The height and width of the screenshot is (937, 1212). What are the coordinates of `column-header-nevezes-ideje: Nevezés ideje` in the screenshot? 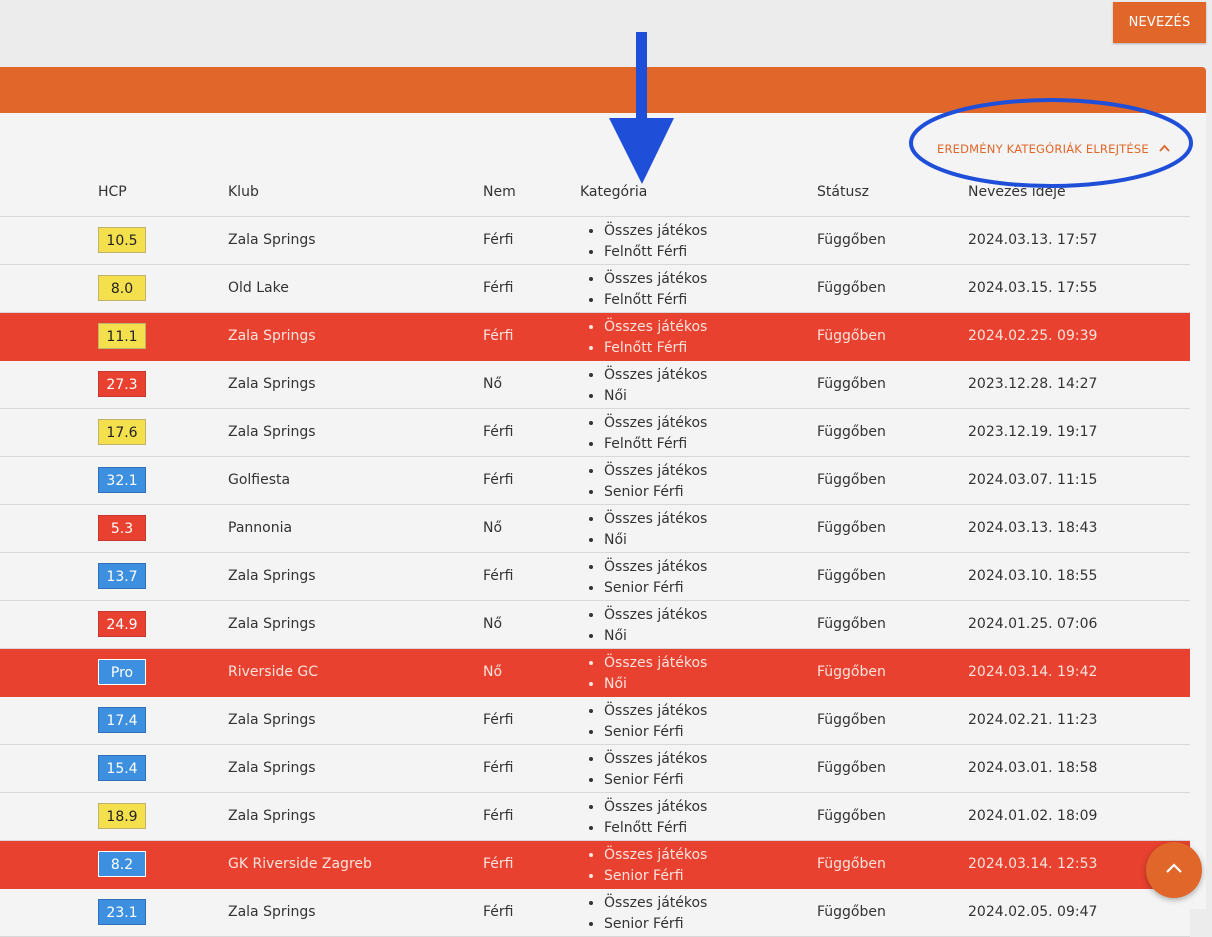 It's located at (1017, 192).